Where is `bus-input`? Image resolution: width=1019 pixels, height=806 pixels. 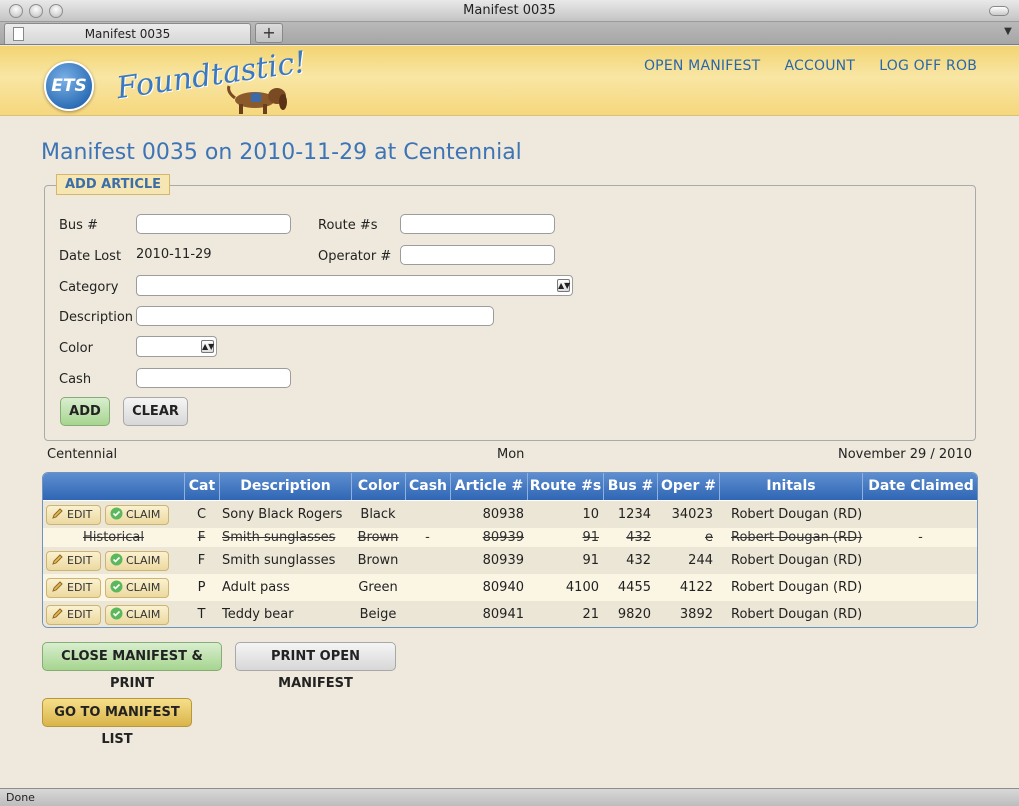 bus-input is located at coordinates (213, 224).